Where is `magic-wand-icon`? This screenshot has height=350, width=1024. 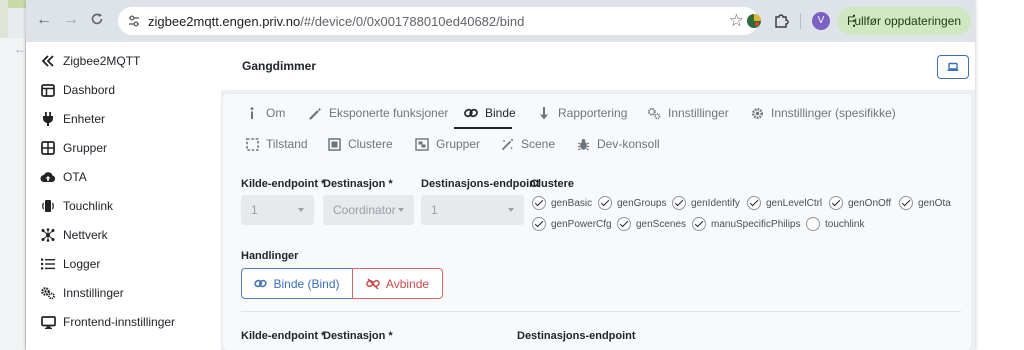
magic-wand-icon is located at coordinates (315, 113).